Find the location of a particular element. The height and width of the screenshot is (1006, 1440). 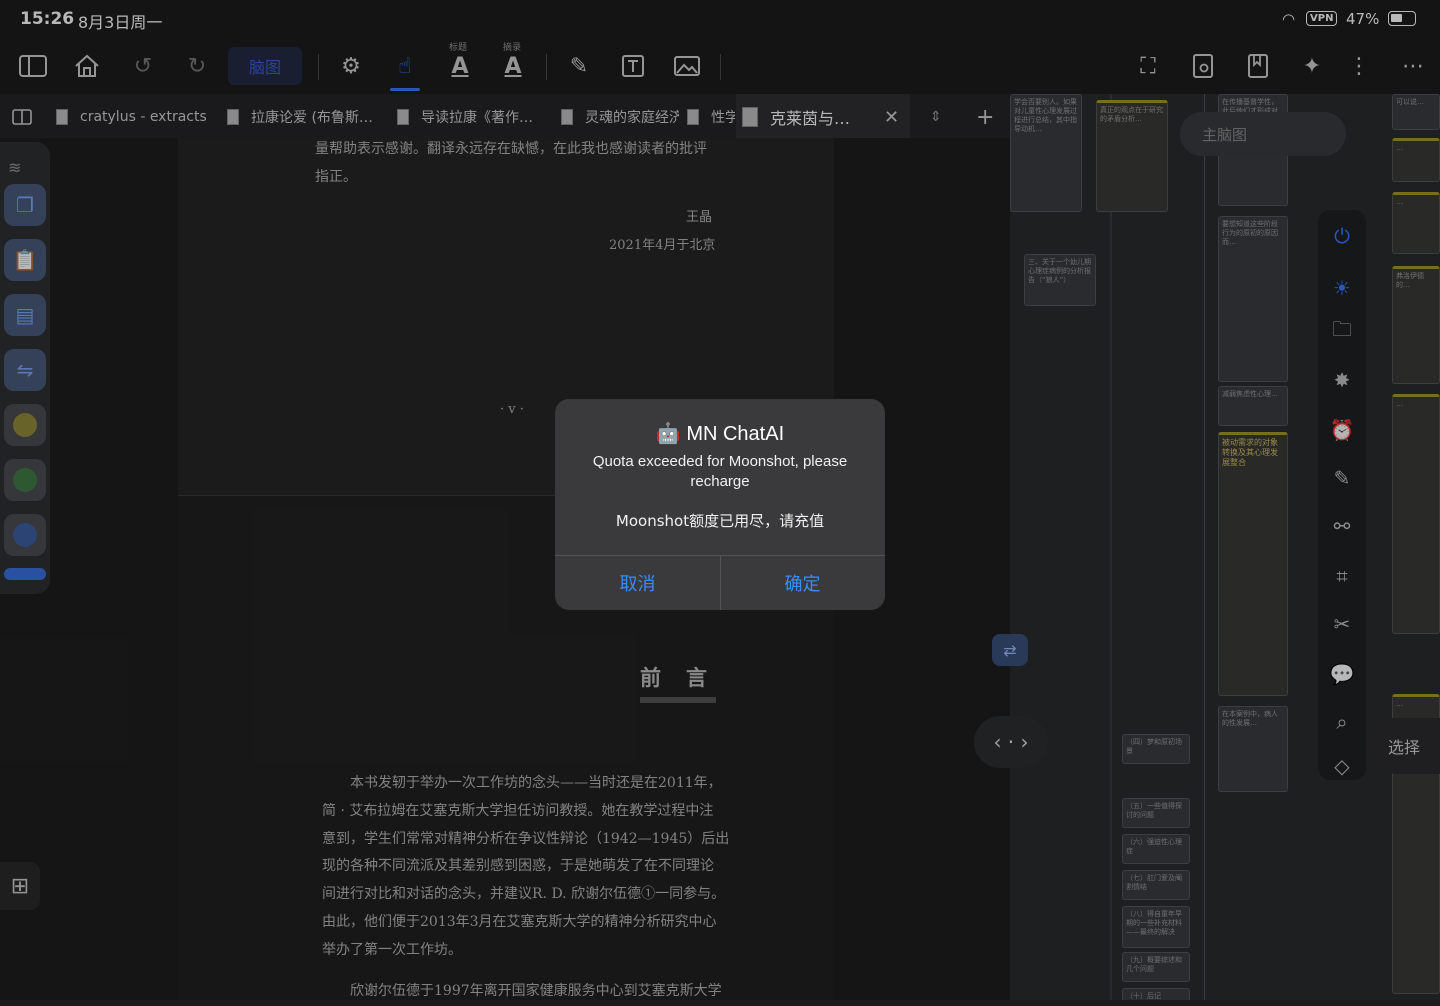

fullscreen-icon: ⛶ is located at coordinates (1148, 66).